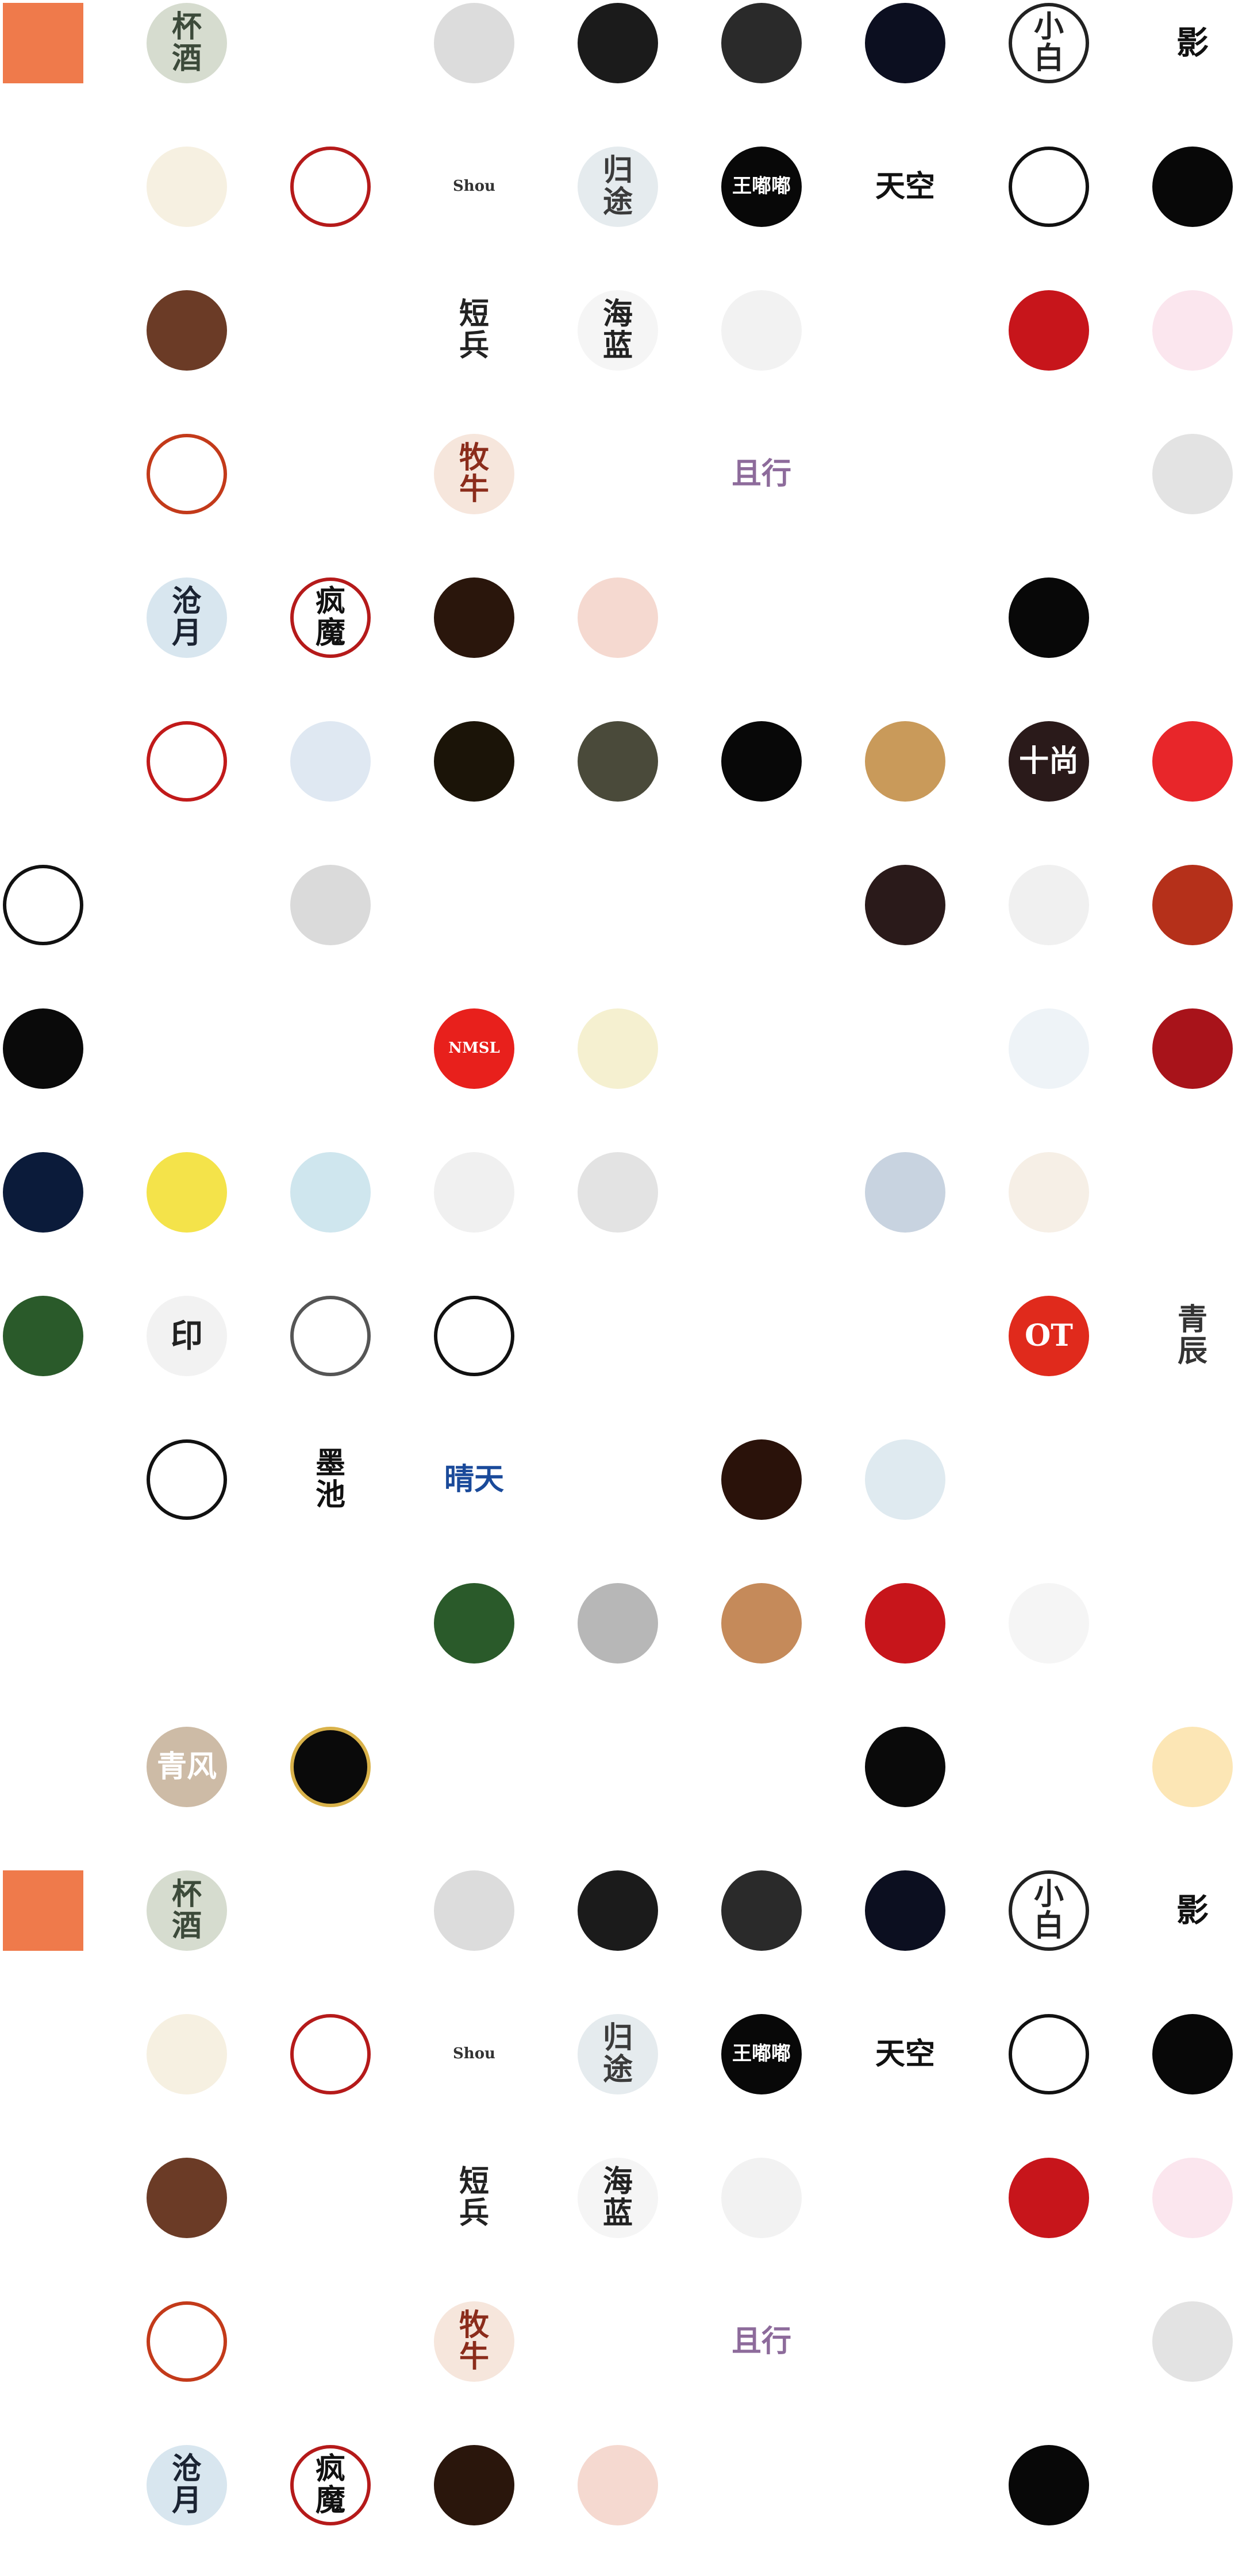  What do you see at coordinates (761, 2341) in the screenshot?
I see `avatar-tile: 且行` at bounding box center [761, 2341].